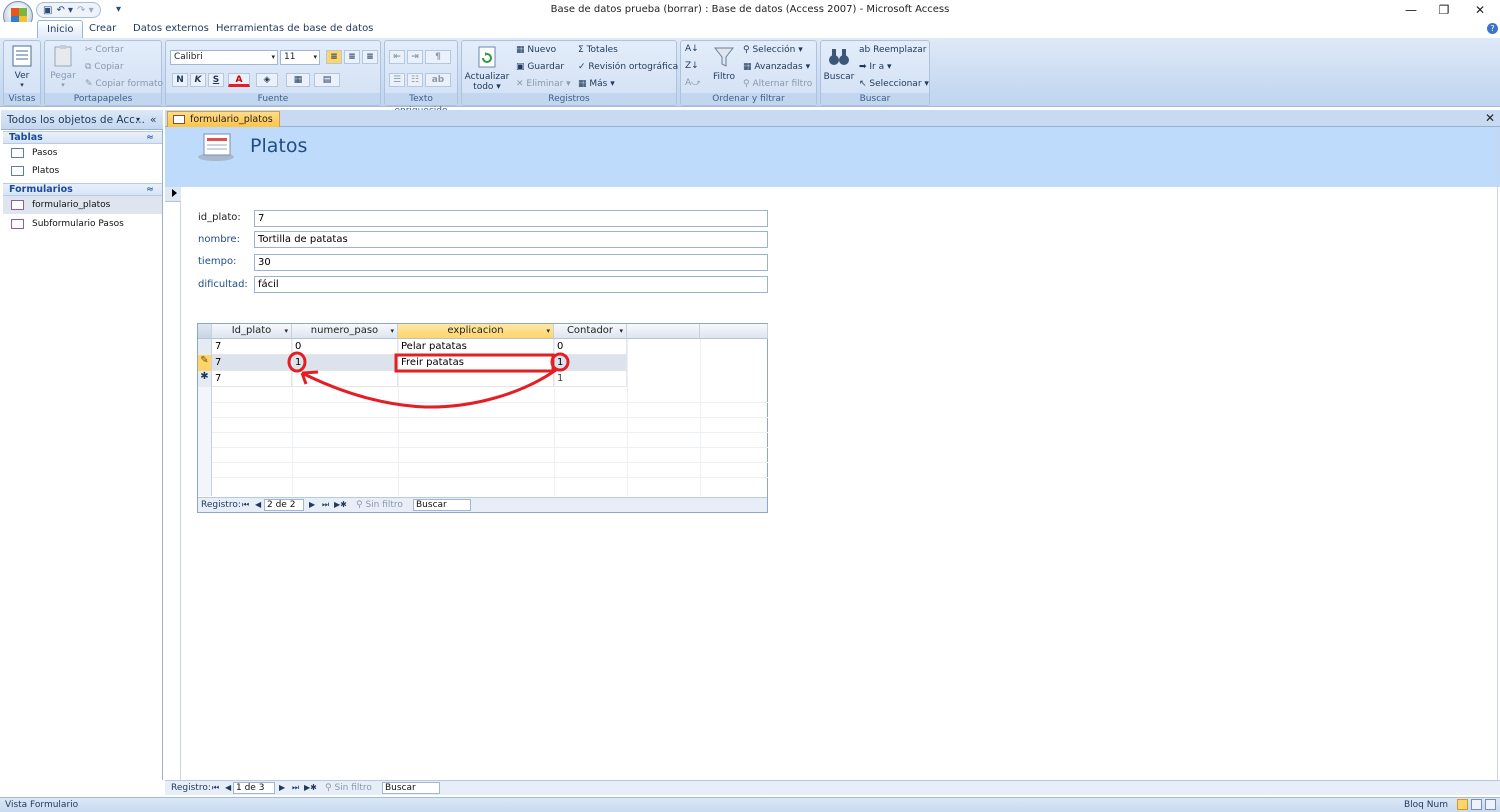 The height and width of the screenshot is (812, 1500). Describe the element at coordinates (239, 80) in the screenshot. I see `font-color-button: A` at that location.